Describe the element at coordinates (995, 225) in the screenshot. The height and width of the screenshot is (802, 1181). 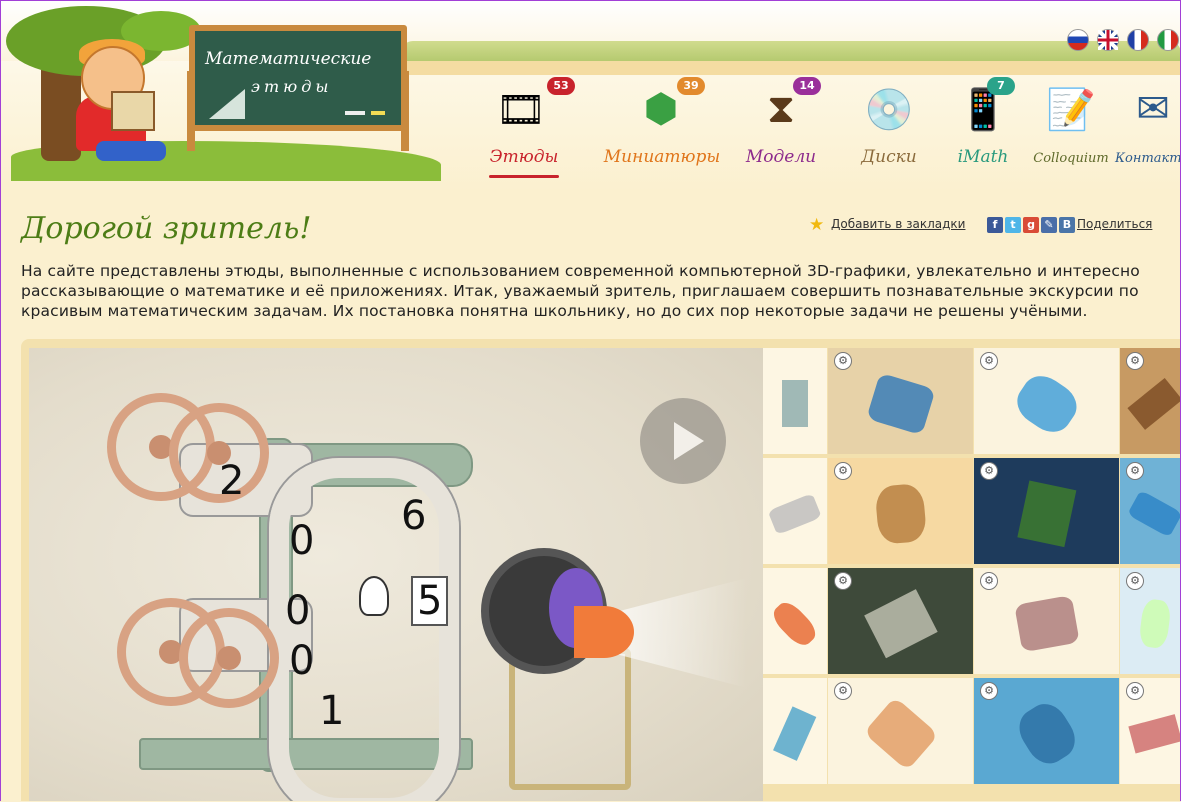
I see `facebook-icon: f` at that location.